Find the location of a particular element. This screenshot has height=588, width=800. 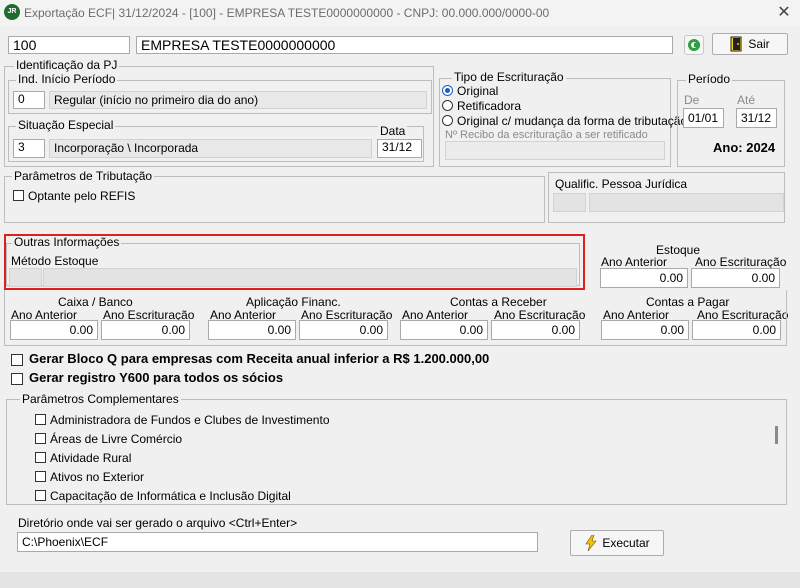

execute-button: Executar is located at coordinates (617, 543).